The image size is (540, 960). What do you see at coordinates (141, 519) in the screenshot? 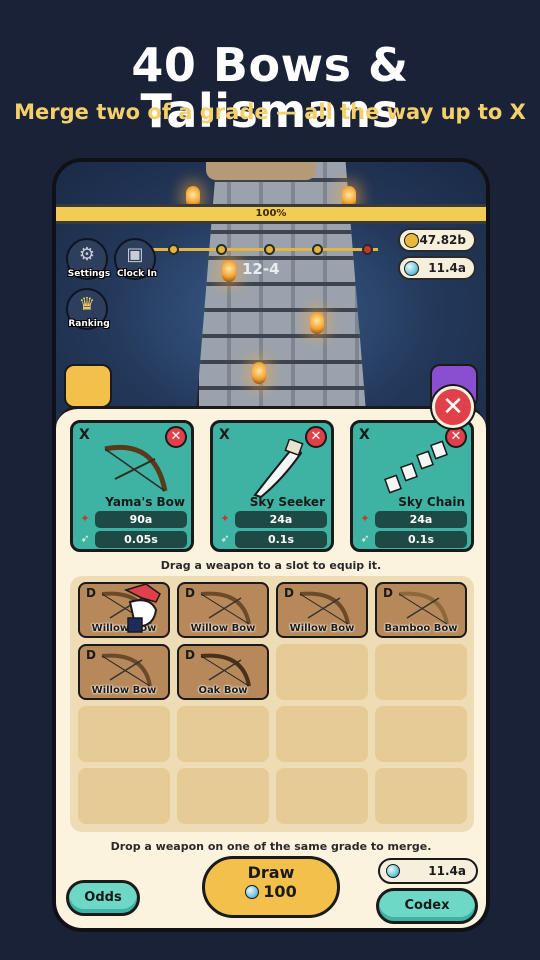
I see `damage-value: 90a` at bounding box center [141, 519].